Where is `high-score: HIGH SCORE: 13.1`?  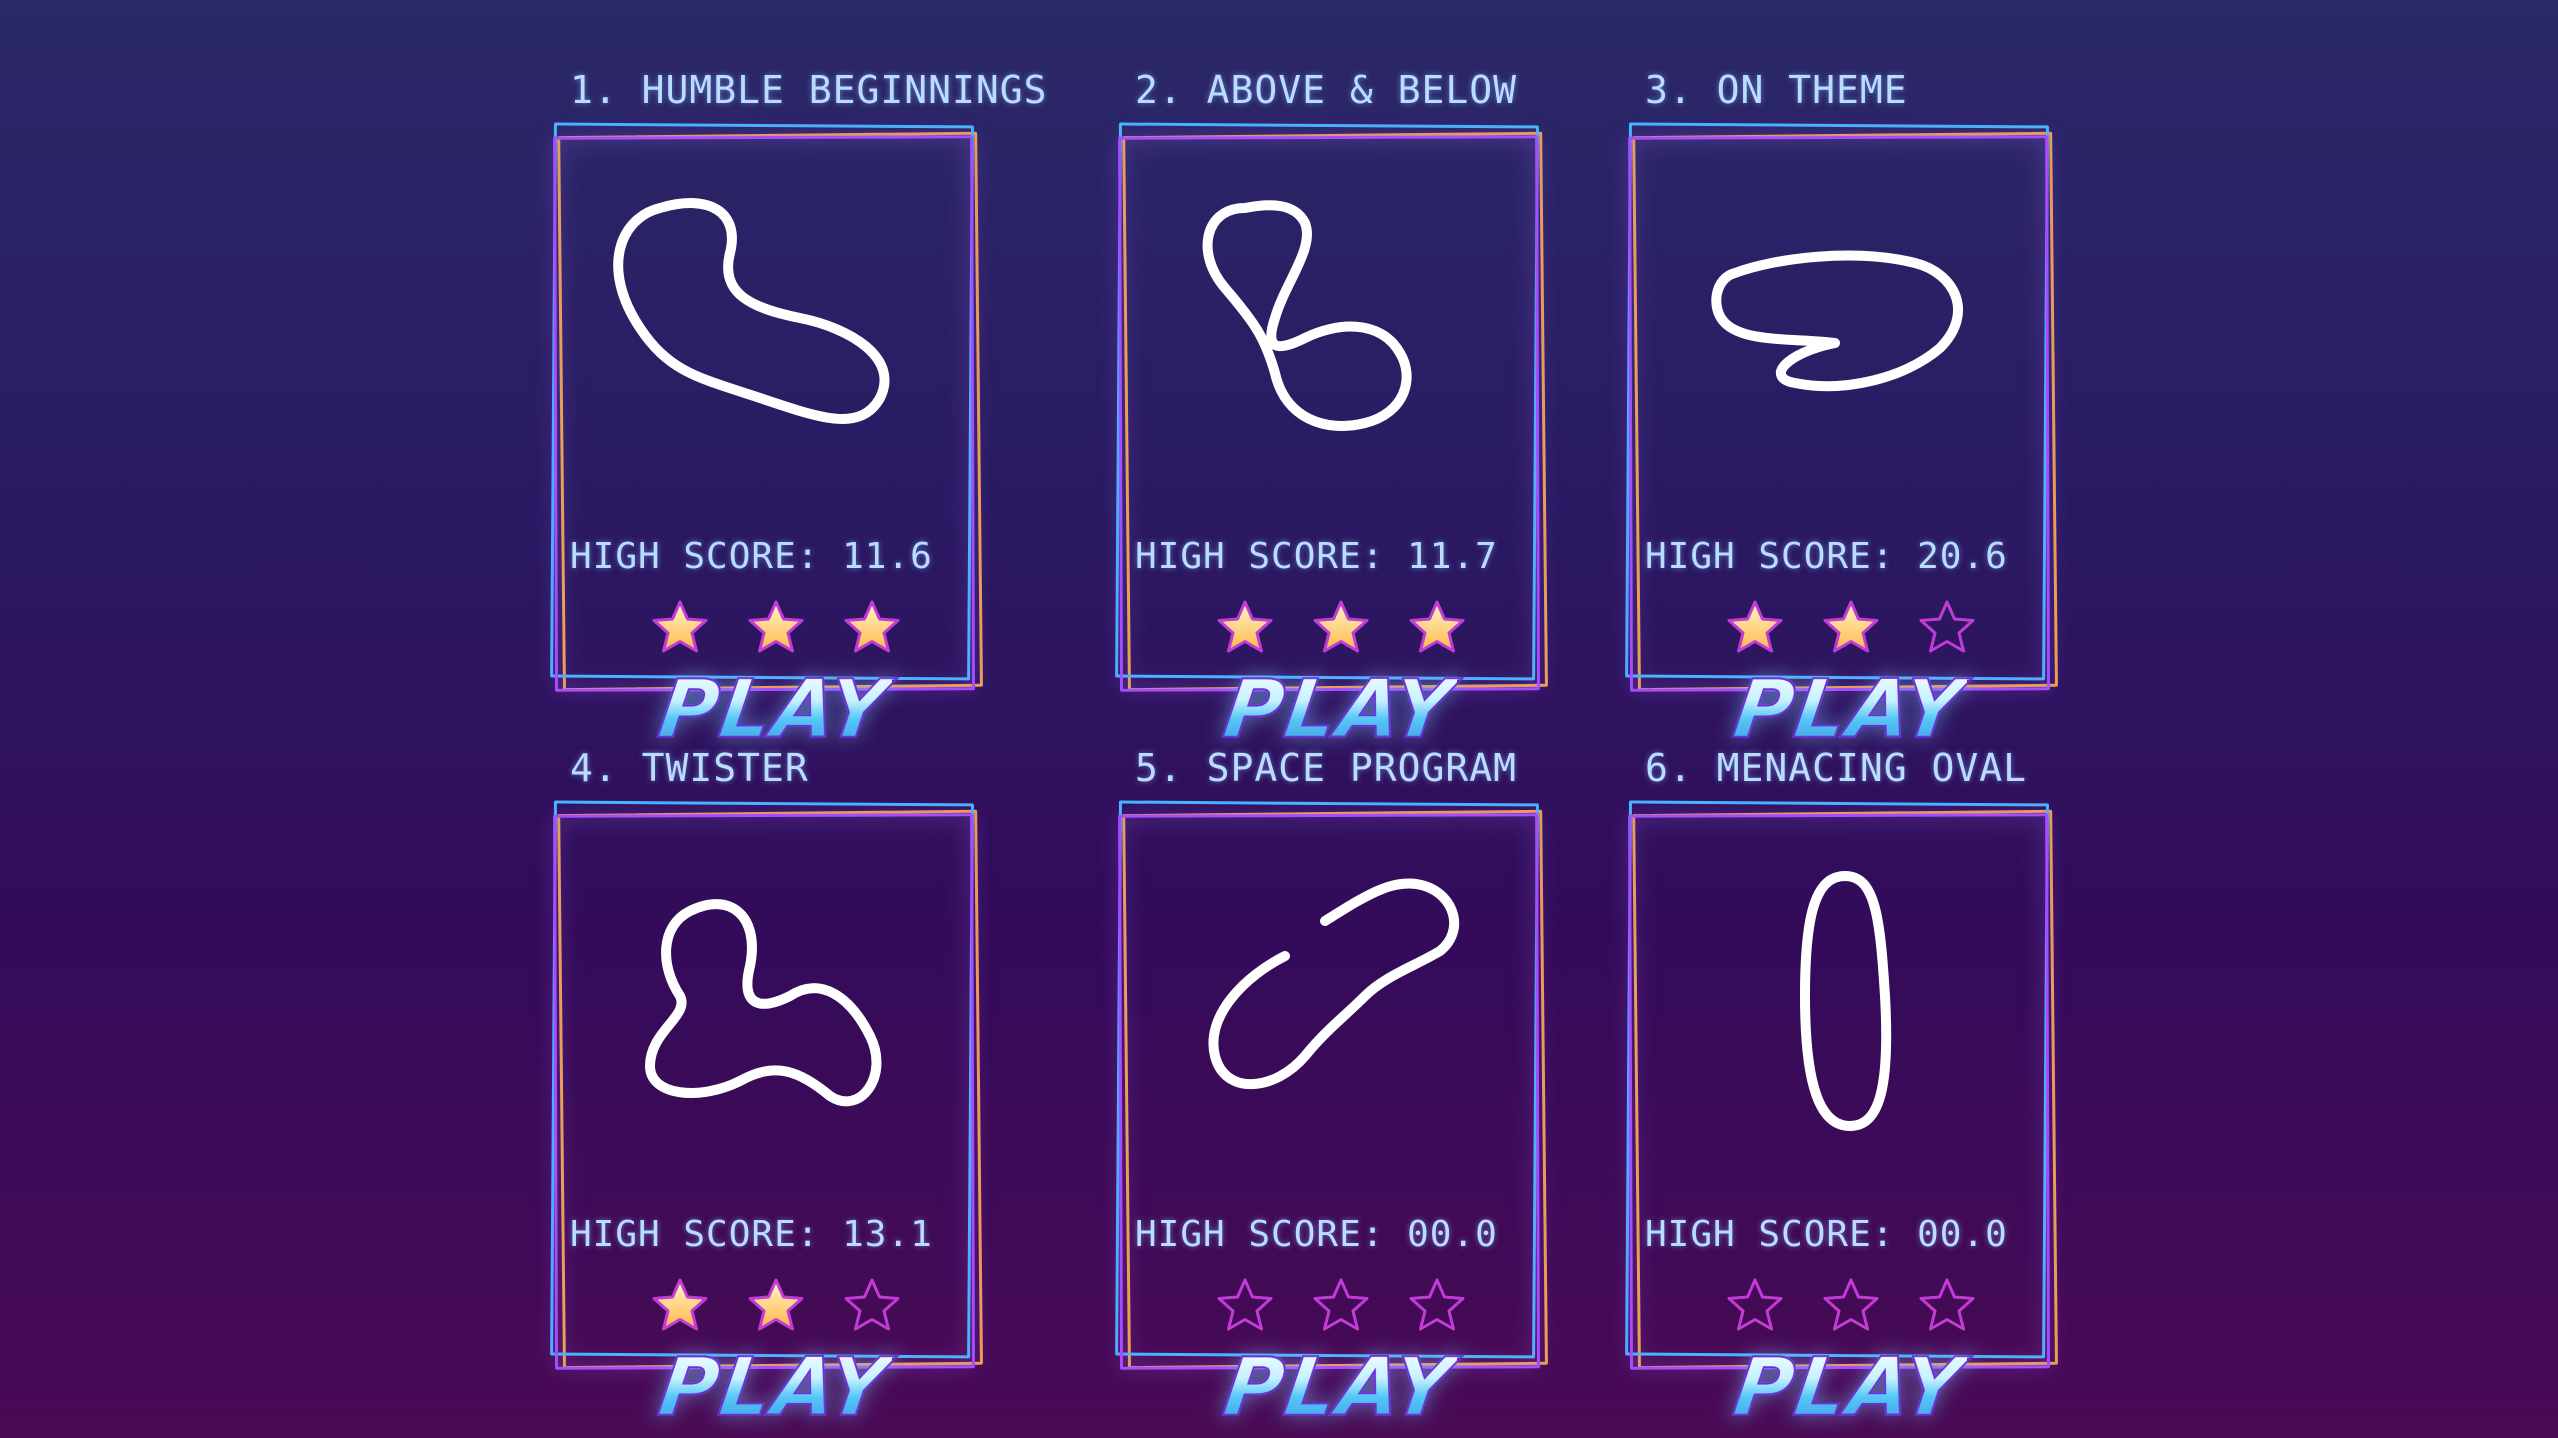 high-score: HIGH SCORE: 13.1 is located at coordinates (751, 1234).